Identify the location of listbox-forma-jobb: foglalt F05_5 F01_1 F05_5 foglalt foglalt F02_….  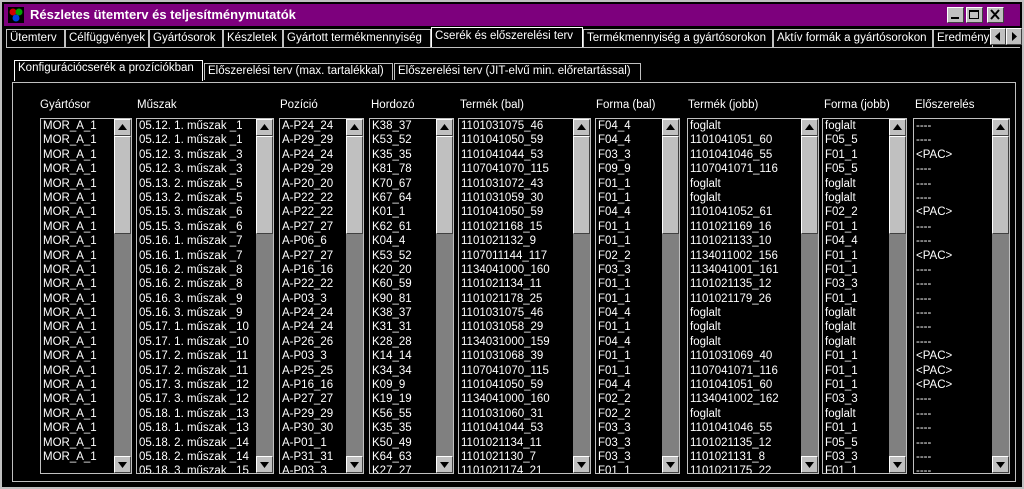
(864, 296).